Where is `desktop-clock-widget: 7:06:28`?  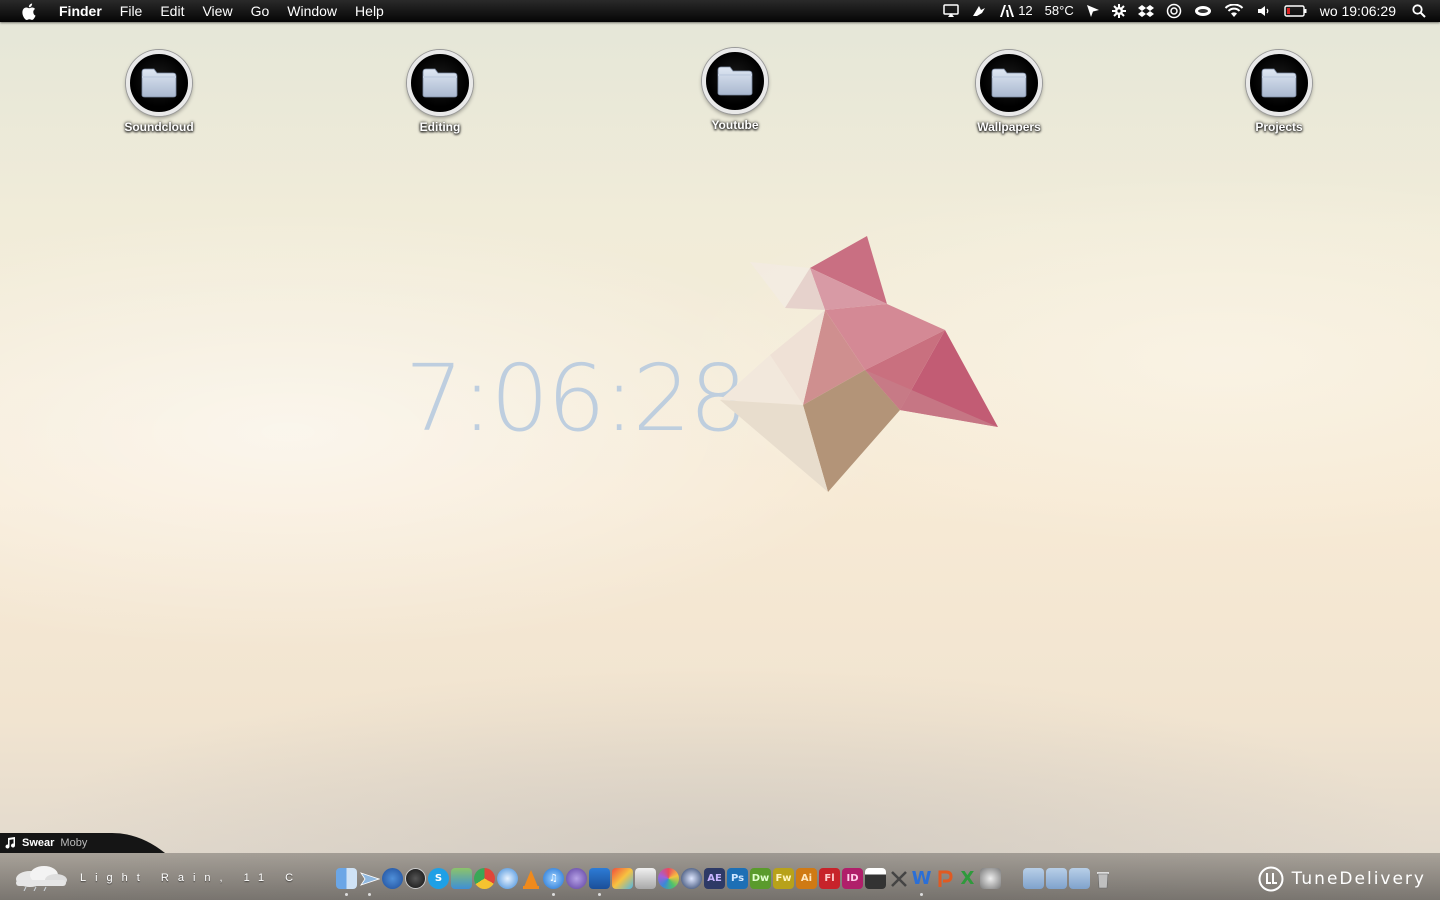
desktop-clock-widget: 7:06:28 is located at coordinates (576, 398).